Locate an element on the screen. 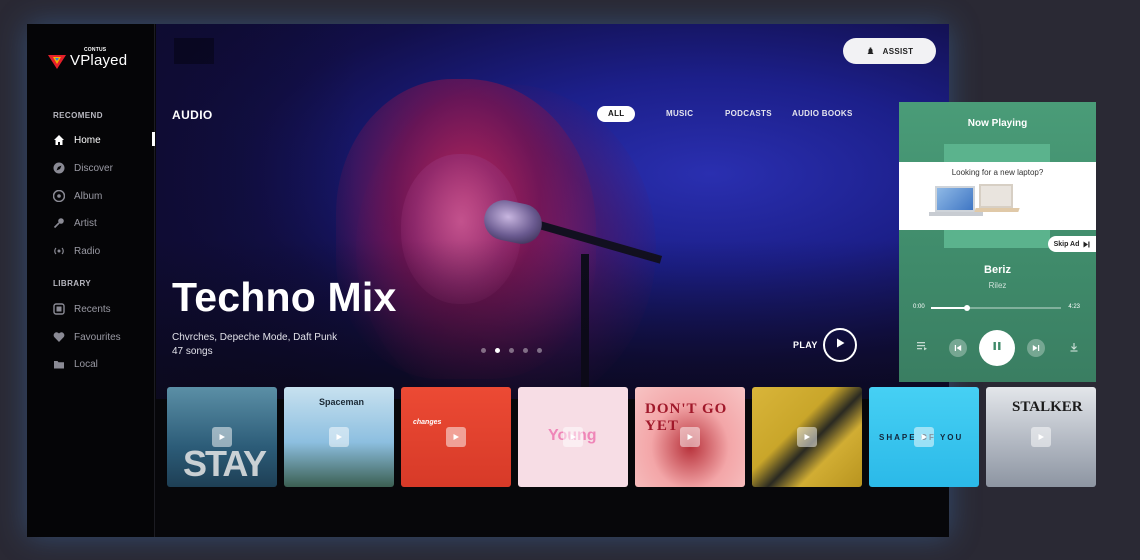 The image size is (1140, 560). album-card: STALKER is located at coordinates (1041, 437).